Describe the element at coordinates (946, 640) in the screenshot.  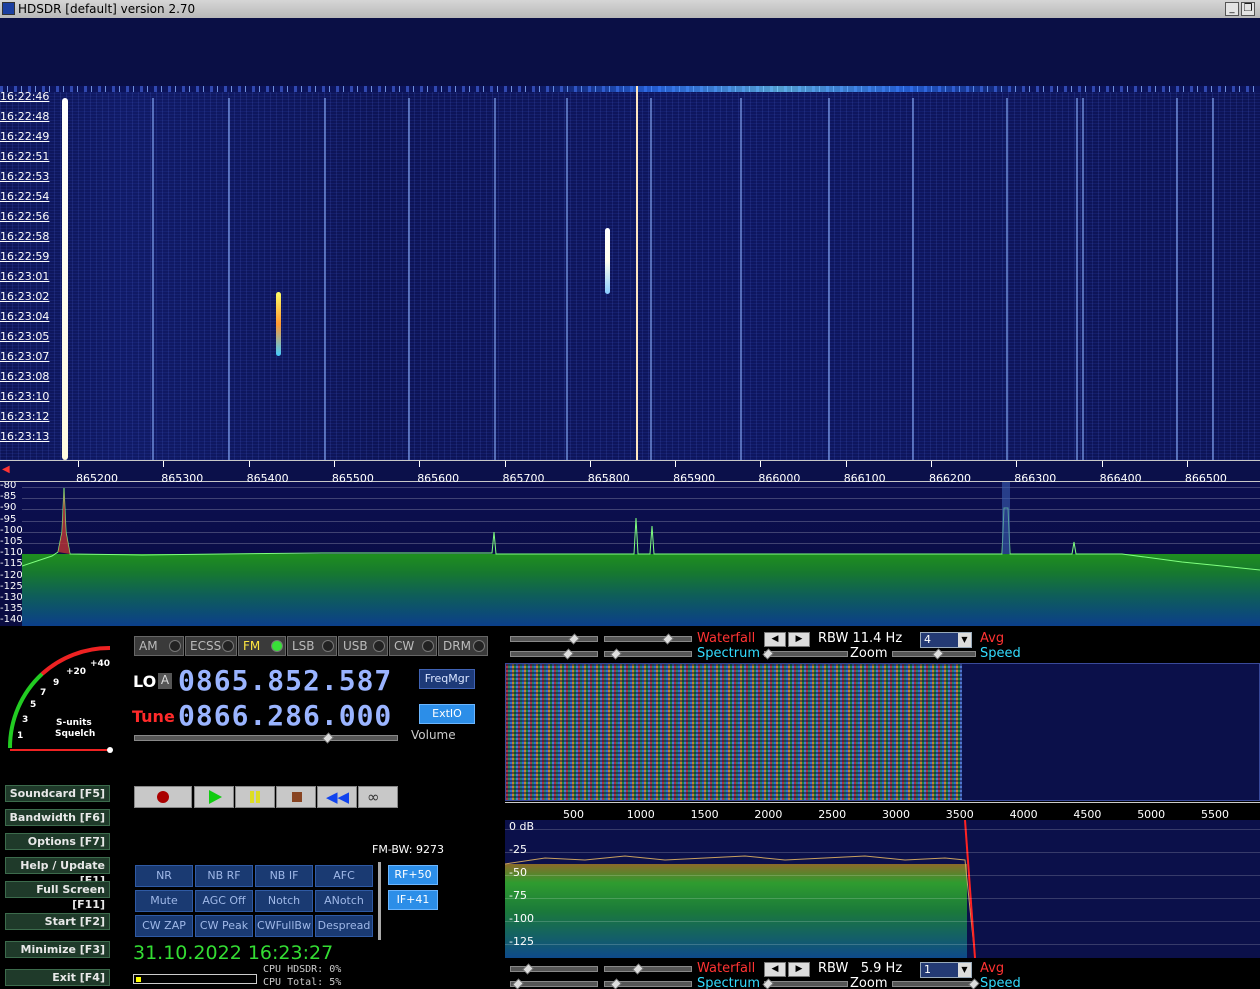
I see `rf-avg-dropdown: 4 ▼` at that location.